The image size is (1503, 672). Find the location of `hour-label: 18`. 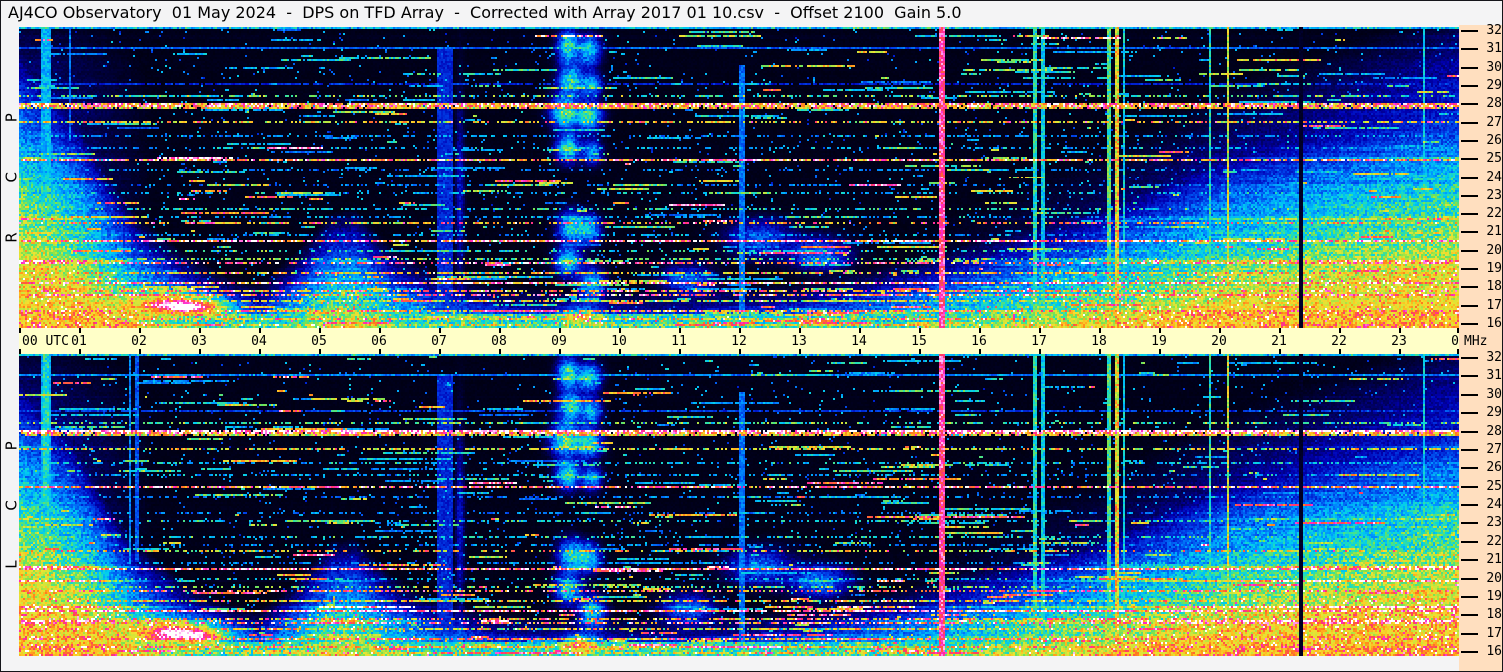

hour-label: 18 is located at coordinates (1099, 341).